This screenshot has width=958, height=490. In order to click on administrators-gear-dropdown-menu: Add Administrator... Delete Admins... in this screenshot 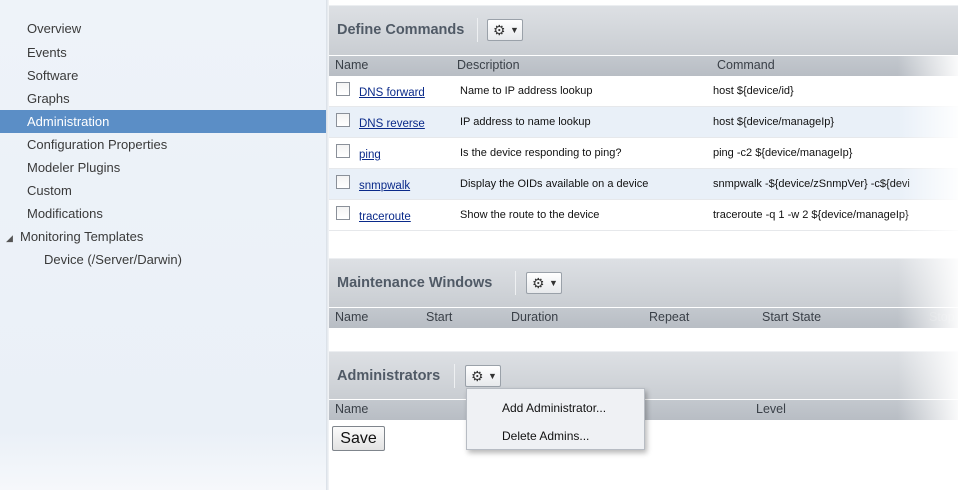, I will do `click(555, 419)`.